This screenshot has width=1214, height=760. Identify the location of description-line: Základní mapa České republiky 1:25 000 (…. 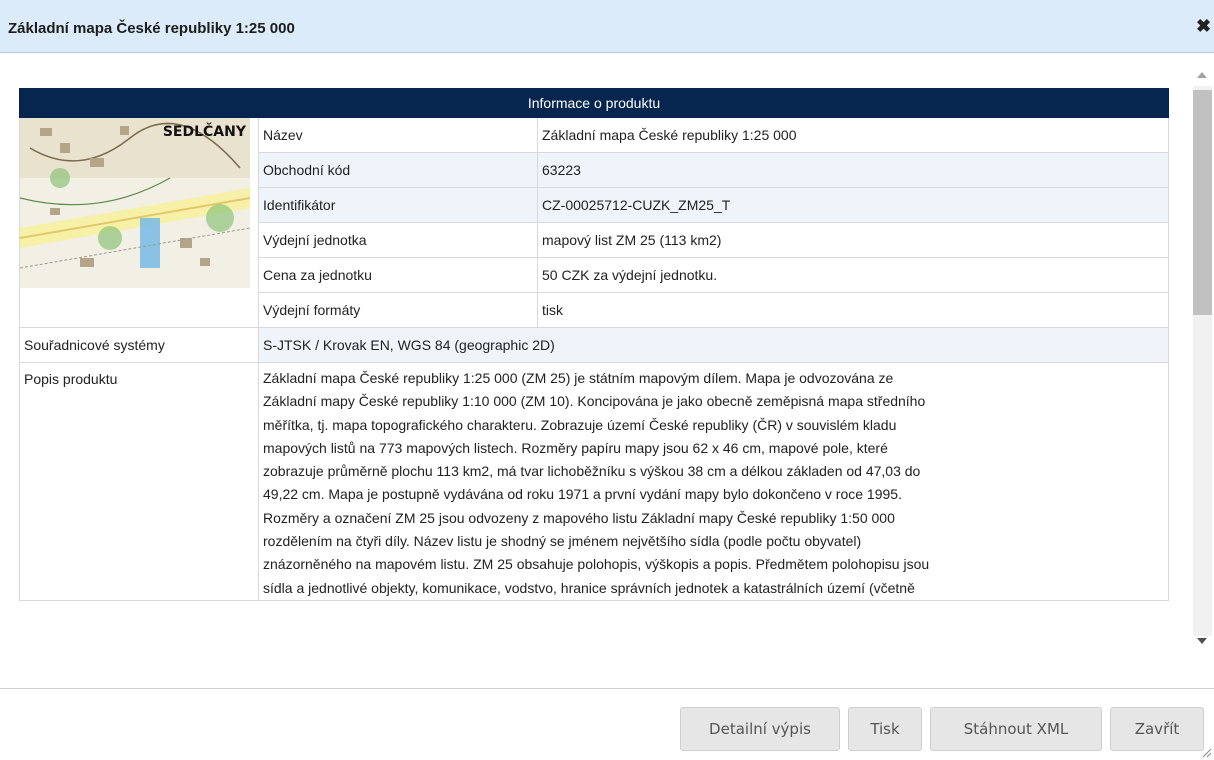
(578, 378).